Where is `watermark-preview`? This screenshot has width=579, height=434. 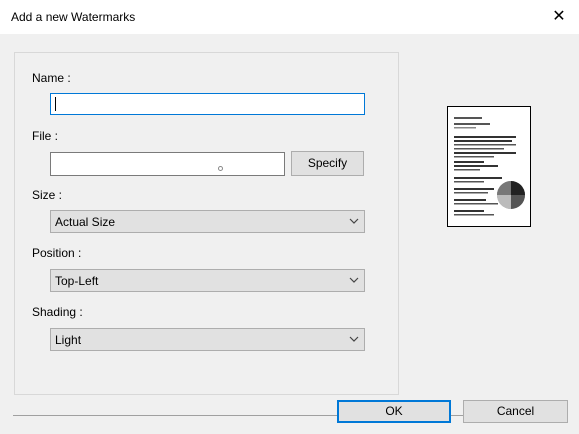
watermark-preview is located at coordinates (489, 166).